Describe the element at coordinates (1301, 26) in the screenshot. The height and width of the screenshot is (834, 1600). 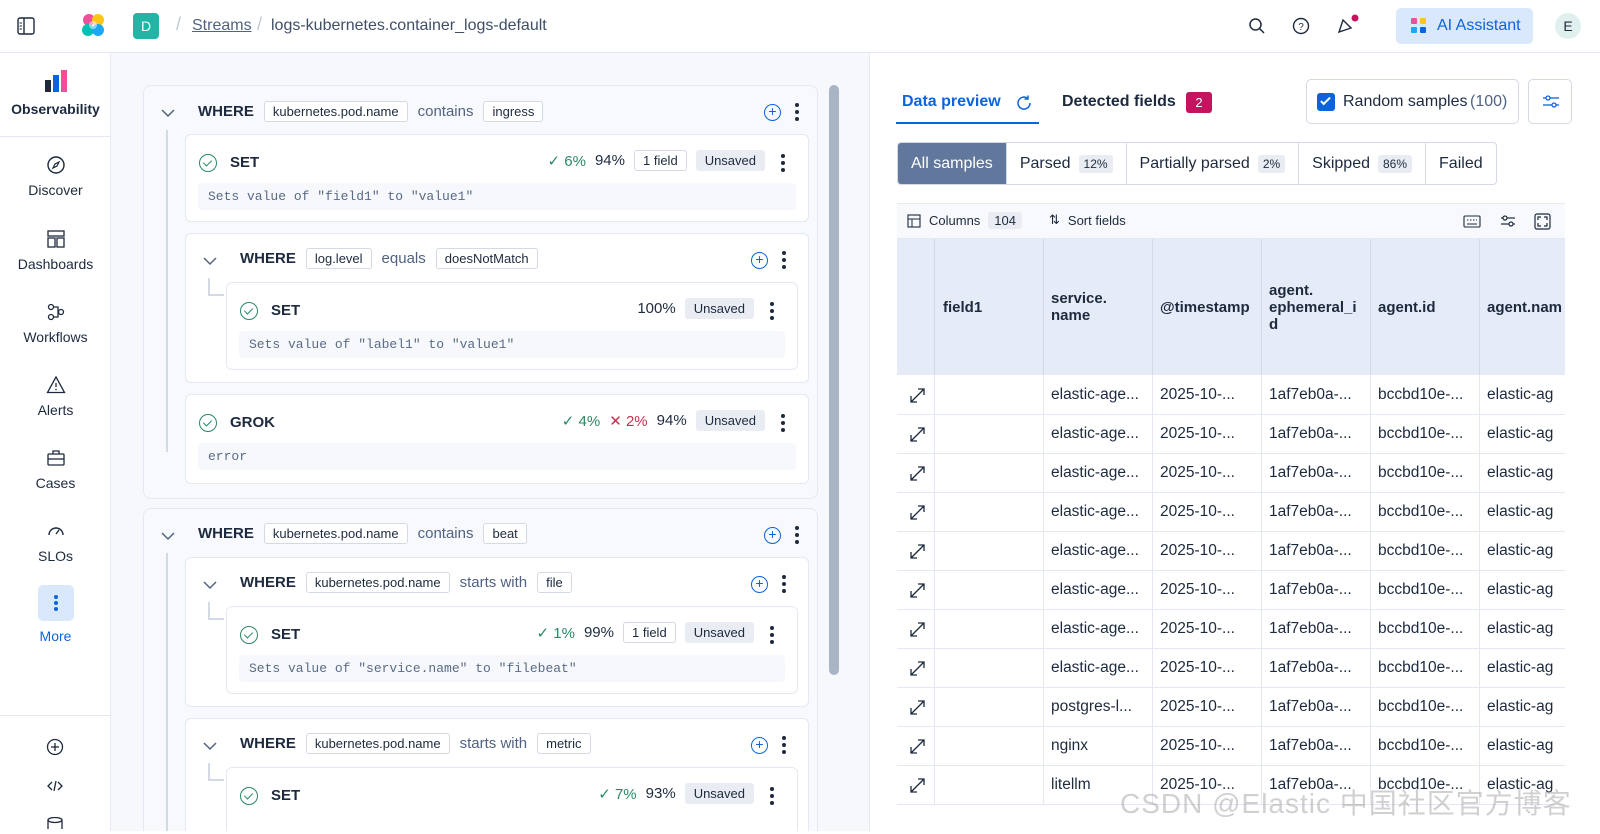
I see `help-icon: ?` at that location.